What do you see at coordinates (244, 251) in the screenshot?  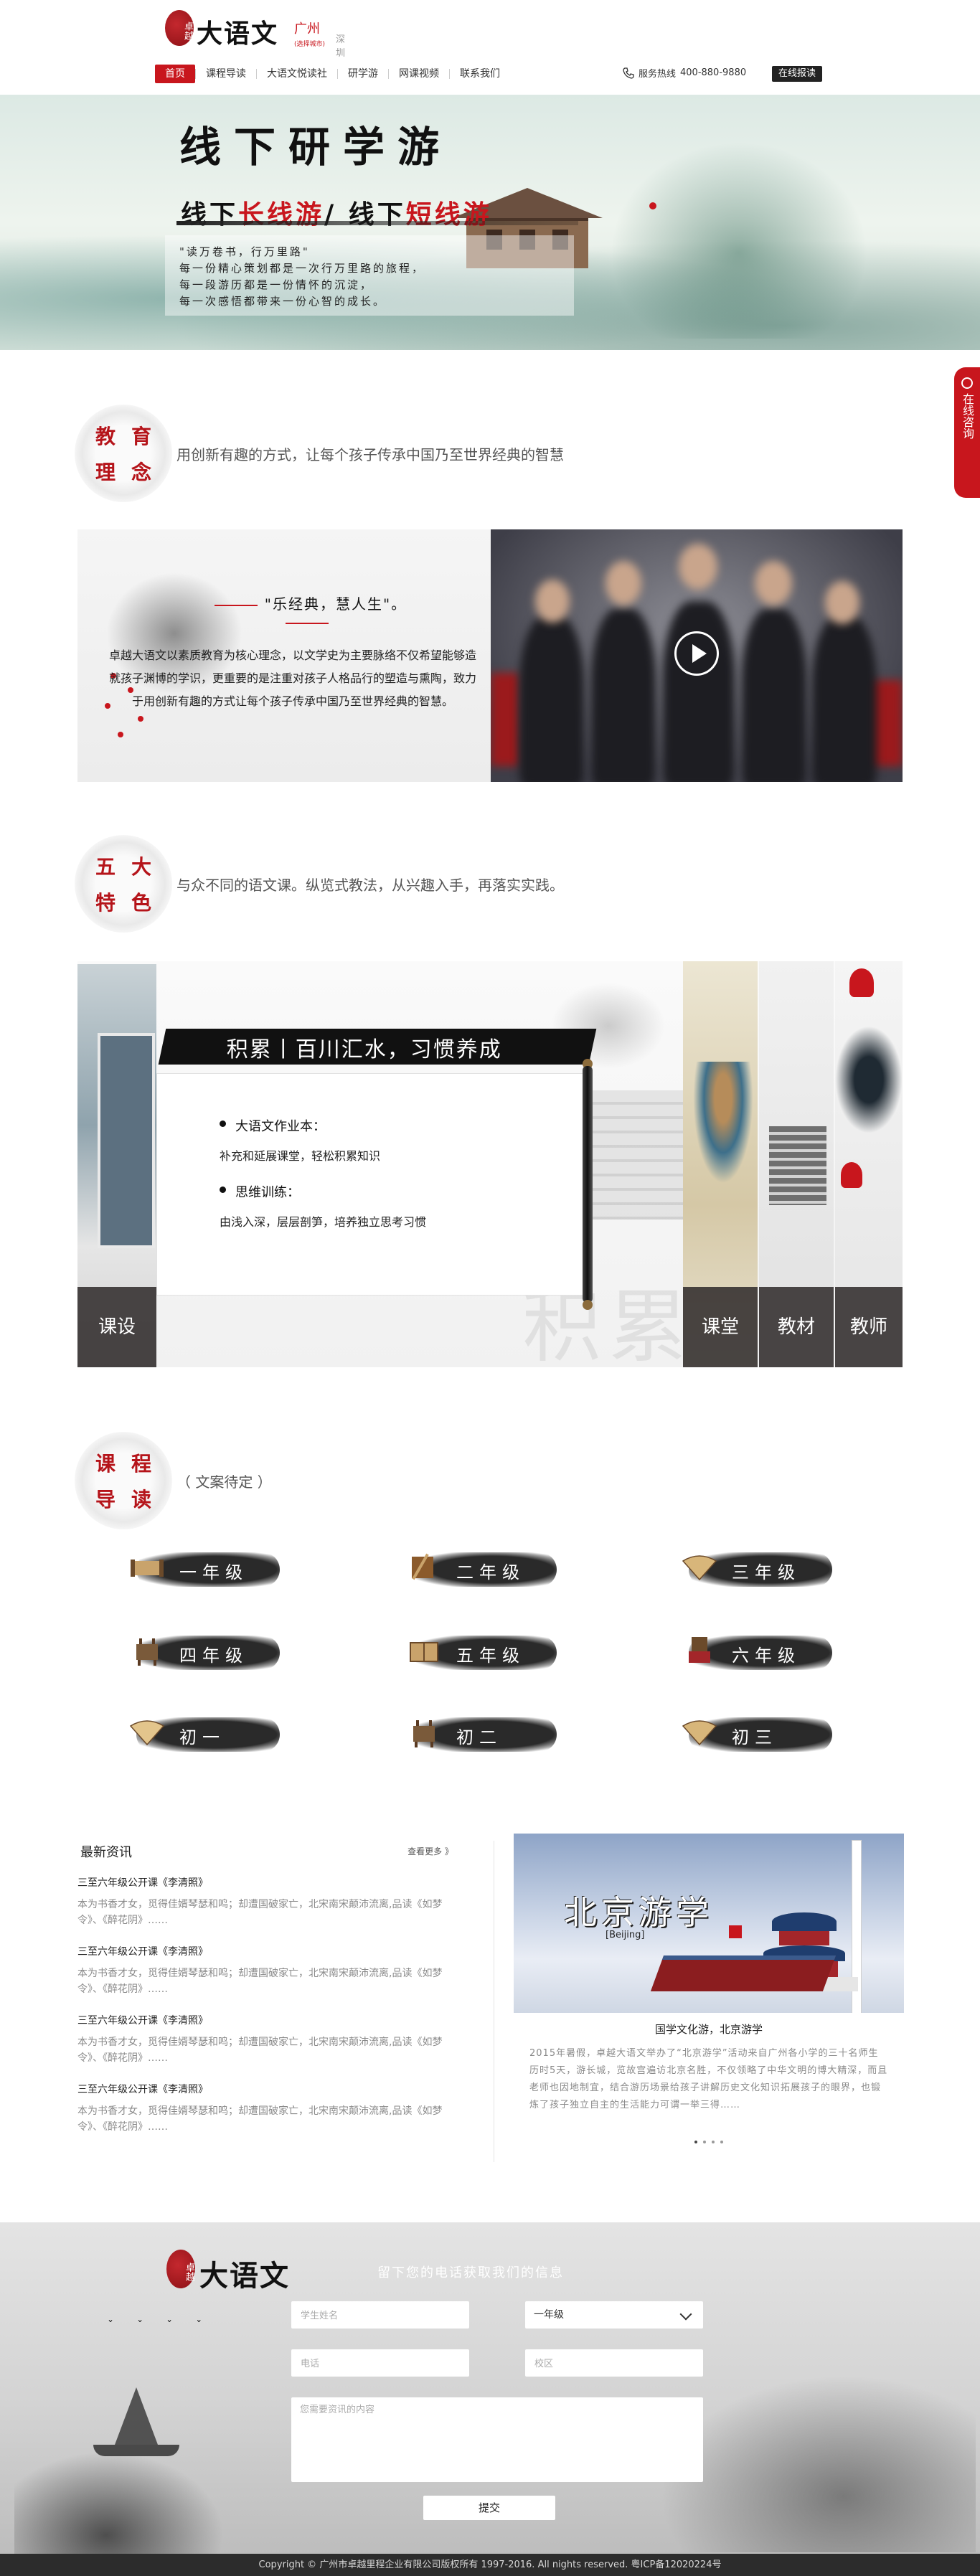 I see `poem-line: "读万卷书，行万里路"` at bounding box center [244, 251].